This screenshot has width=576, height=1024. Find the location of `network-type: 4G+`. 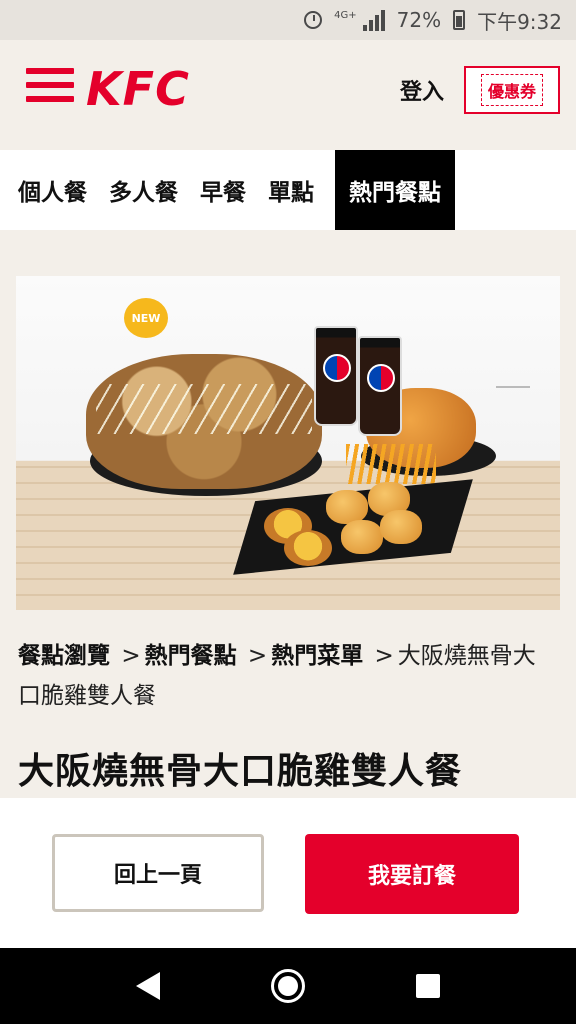

network-type: 4G+ is located at coordinates (345, 15).